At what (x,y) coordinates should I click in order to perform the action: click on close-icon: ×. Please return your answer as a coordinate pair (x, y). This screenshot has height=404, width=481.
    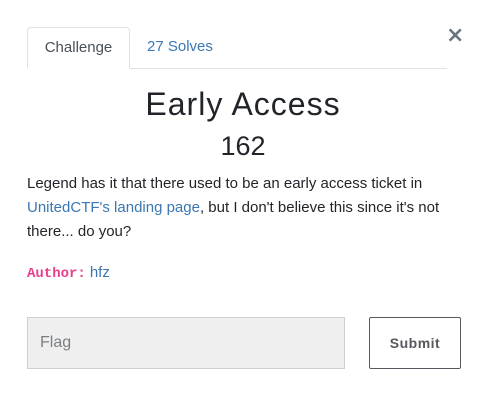
    Looking at the image, I should click on (455, 36).